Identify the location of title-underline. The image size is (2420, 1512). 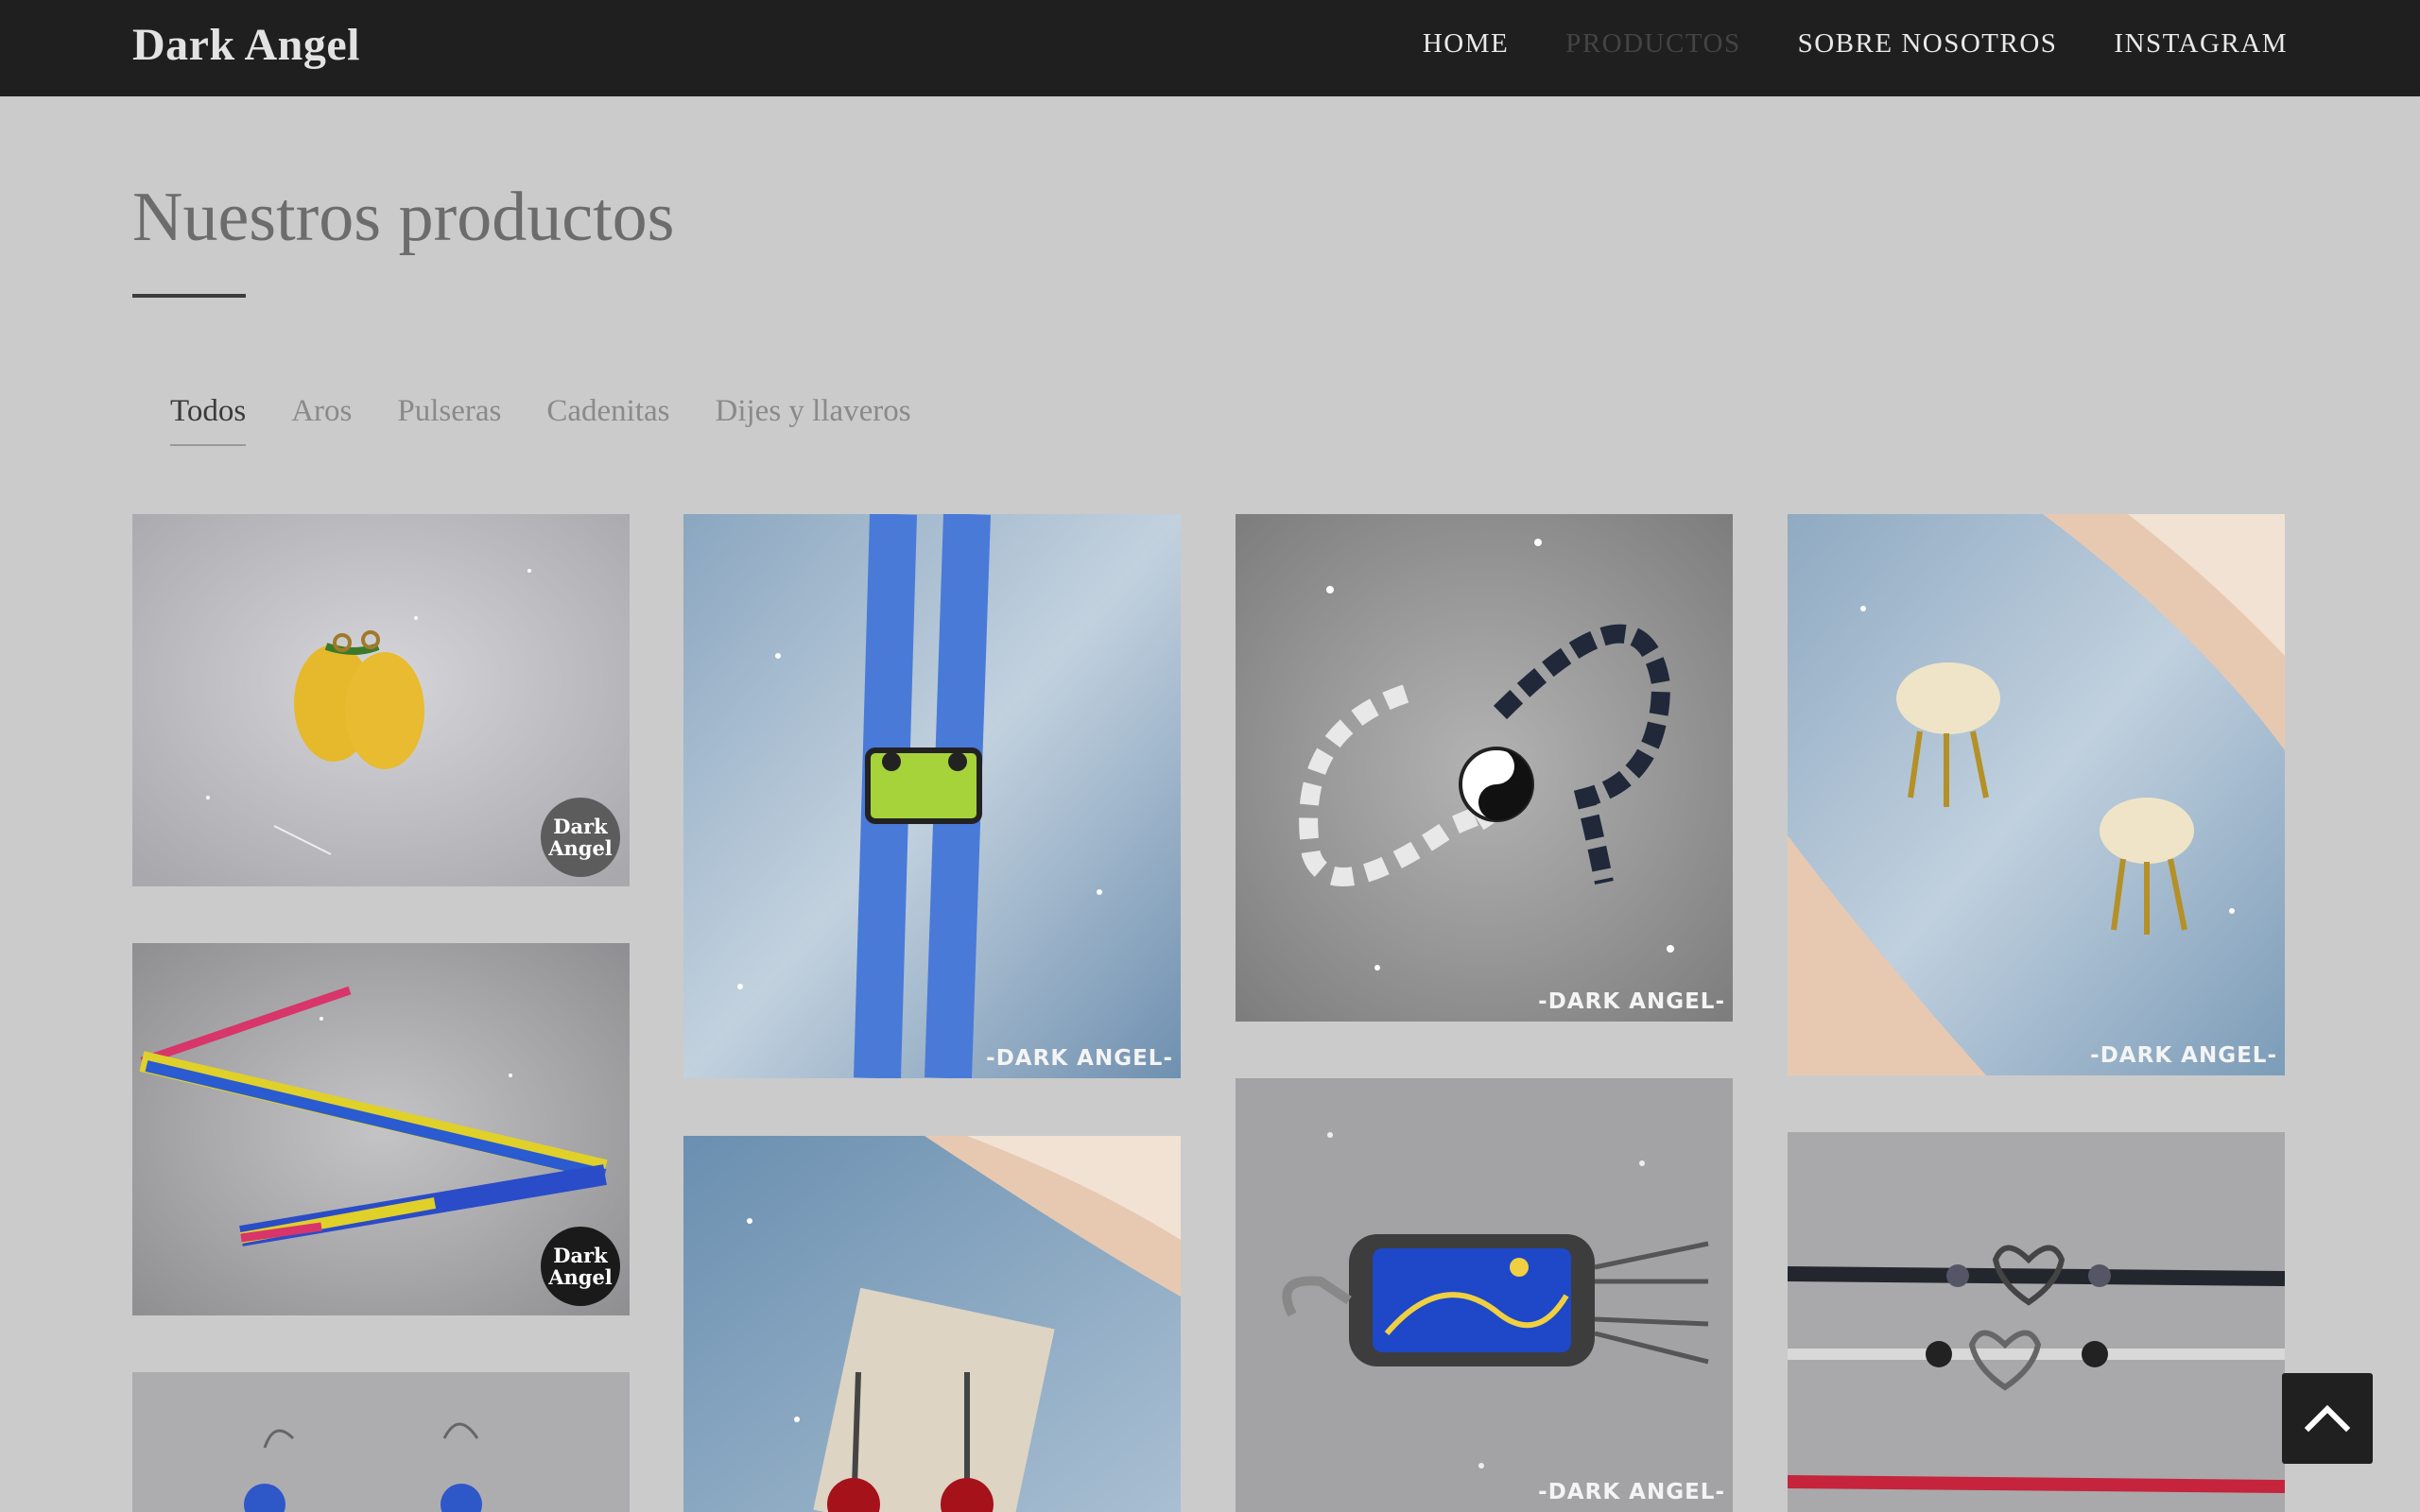
(189, 296).